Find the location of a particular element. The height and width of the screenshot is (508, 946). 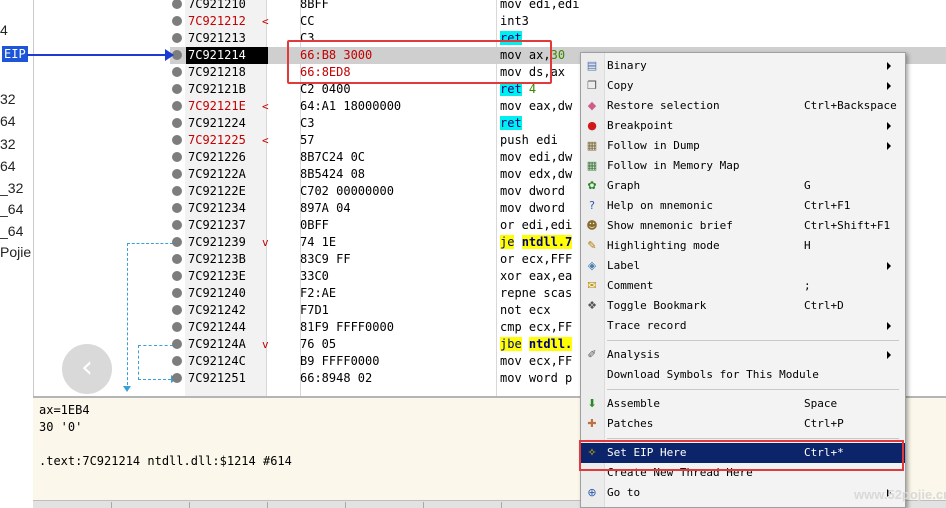

back-button: ‹ is located at coordinates (87, 369).